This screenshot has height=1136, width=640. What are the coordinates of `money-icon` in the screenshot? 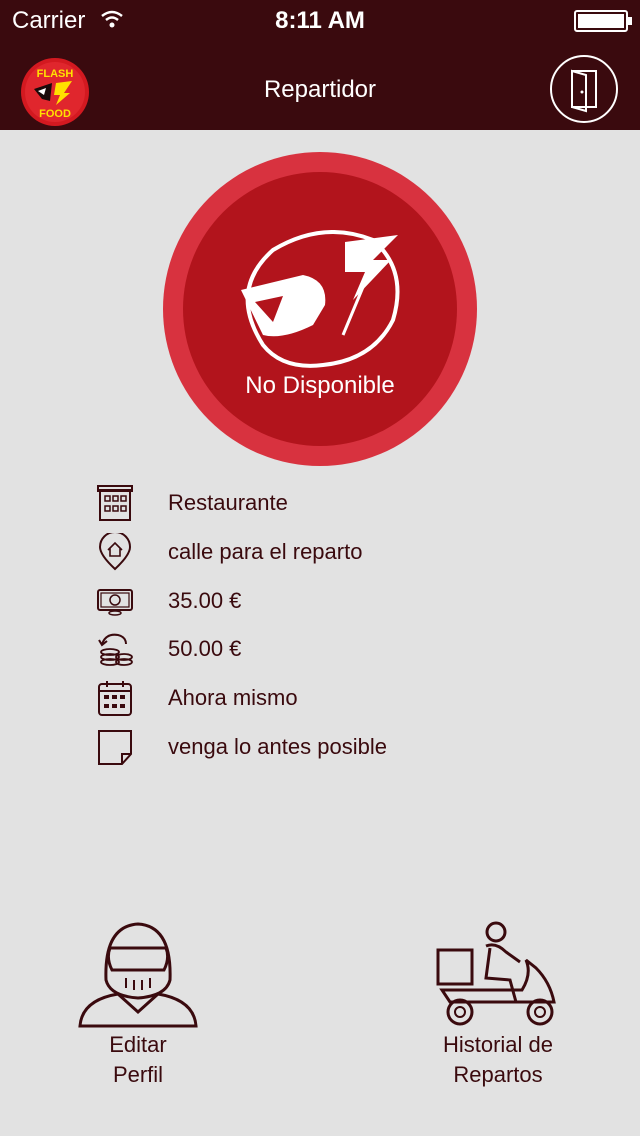 It's located at (115, 602).